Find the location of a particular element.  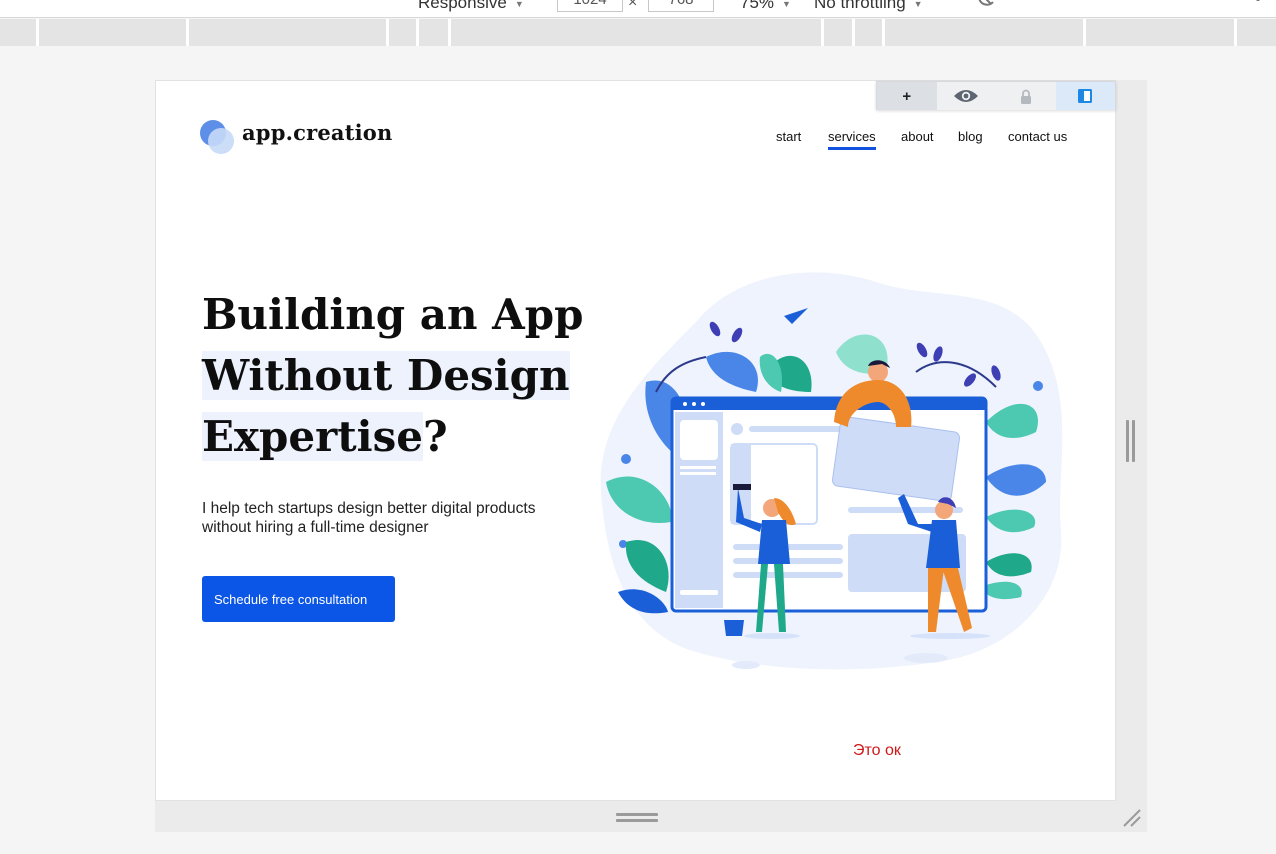

dimension-times-label: × is located at coordinates (633, 5).